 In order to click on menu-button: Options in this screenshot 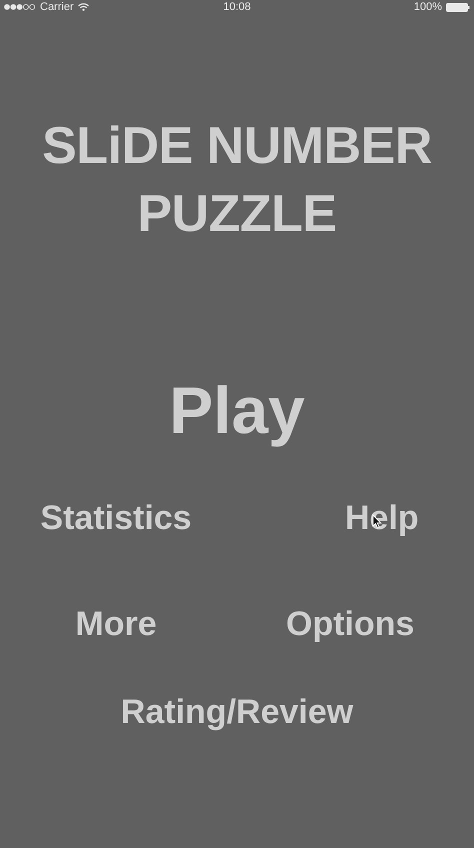, I will do `click(350, 624)`.